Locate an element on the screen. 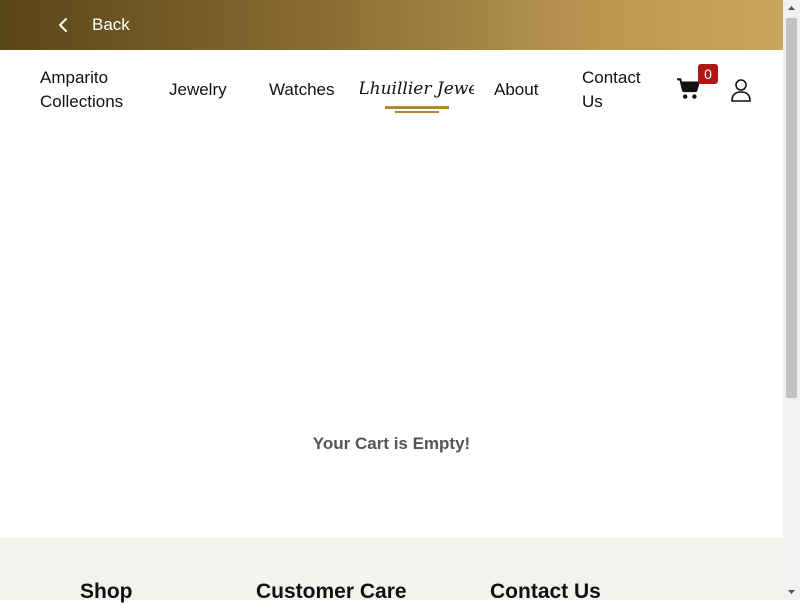 This screenshot has width=800, height=605. footer-heading-contact-us: Contact Us is located at coordinates (545, 591).